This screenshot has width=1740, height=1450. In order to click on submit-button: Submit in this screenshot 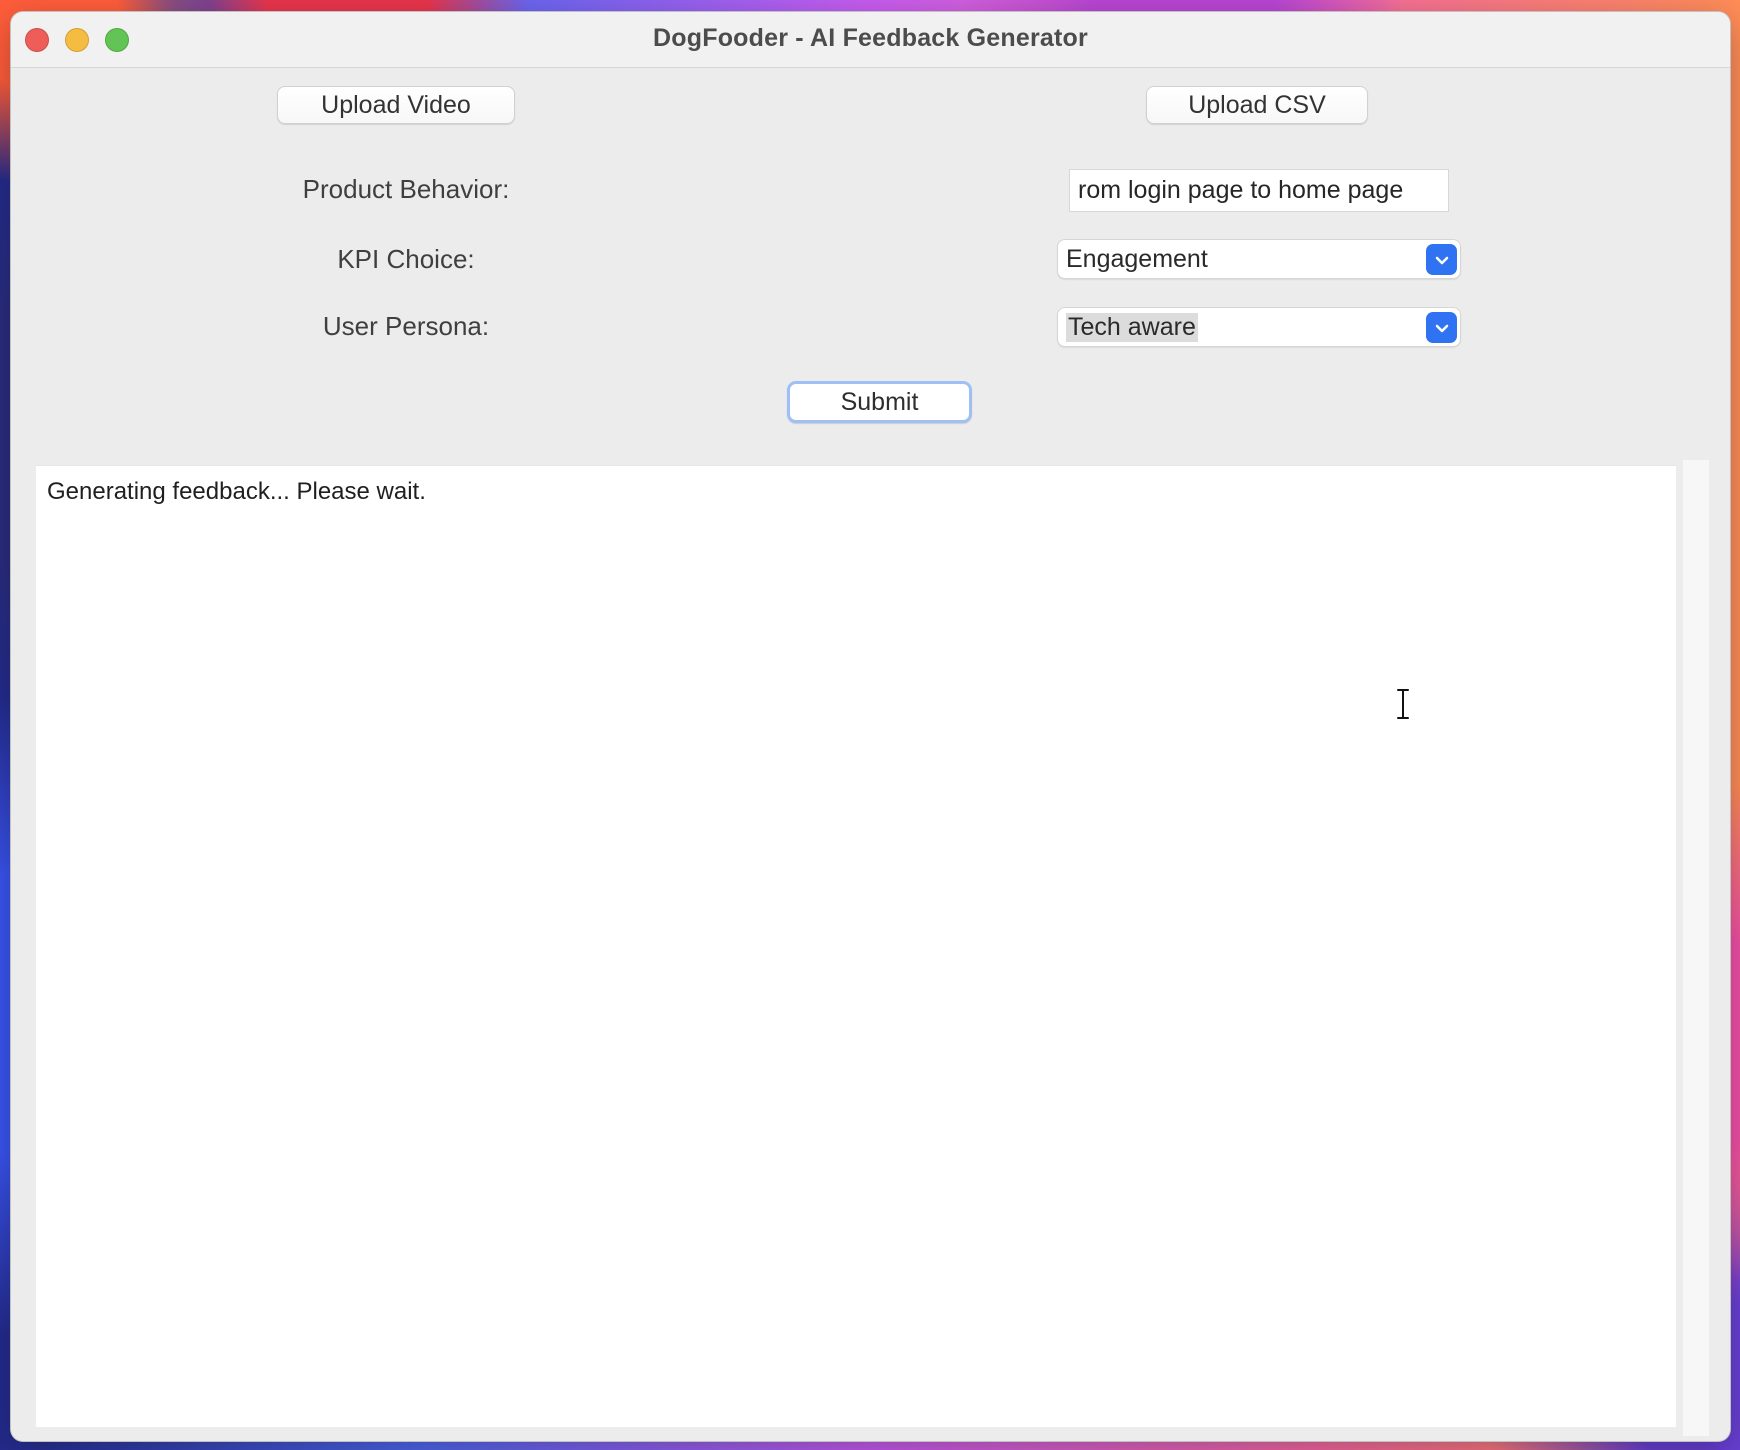, I will do `click(879, 402)`.